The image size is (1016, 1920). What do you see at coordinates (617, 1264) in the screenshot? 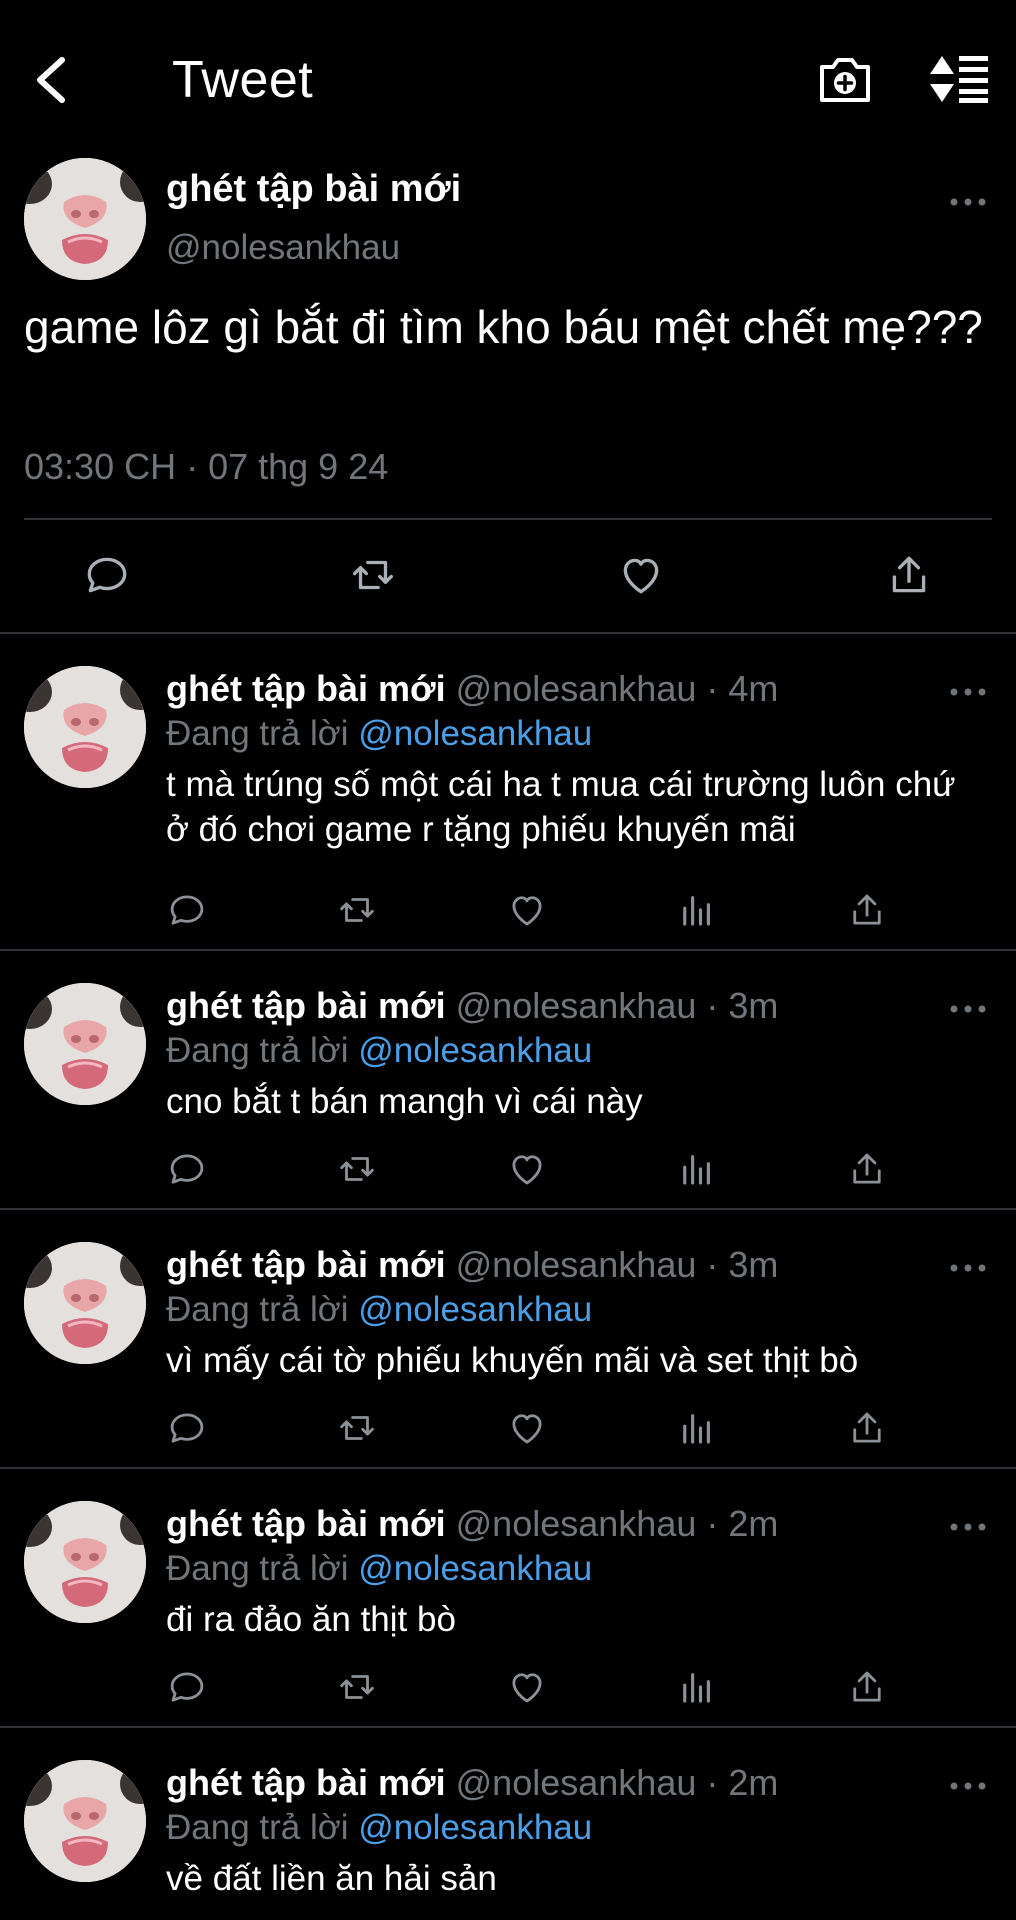
I see `author-handle-time: @nolesankhau · 3m` at bounding box center [617, 1264].